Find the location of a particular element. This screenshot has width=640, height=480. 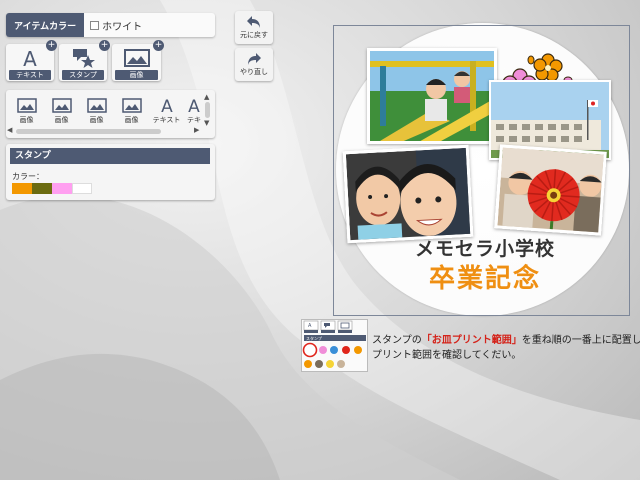

item-color-value: ホワイト is located at coordinates (122, 25).